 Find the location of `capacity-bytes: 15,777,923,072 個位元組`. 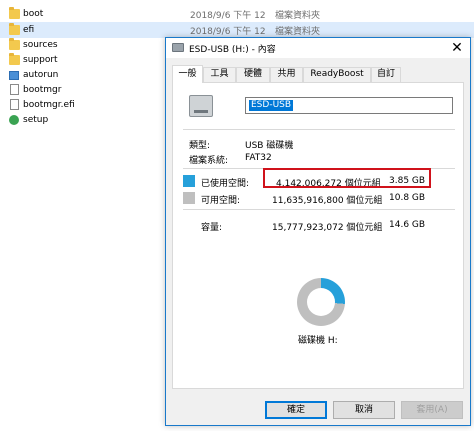

capacity-bytes: 15,777,923,072 個位元組 is located at coordinates (327, 228).